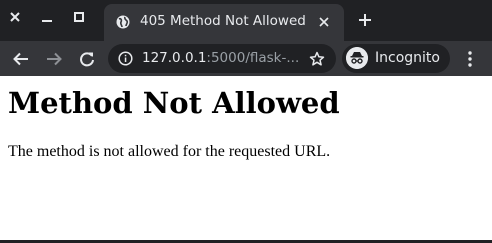 The height and width of the screenshot is (243, 492). I want to click on arrow-right-icon, so click(54, 59).